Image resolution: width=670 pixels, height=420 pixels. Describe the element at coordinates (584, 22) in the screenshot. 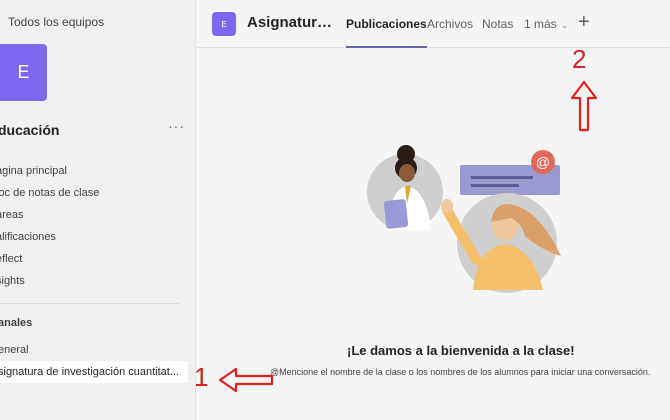

I see `add-tab-button: +` at that location.